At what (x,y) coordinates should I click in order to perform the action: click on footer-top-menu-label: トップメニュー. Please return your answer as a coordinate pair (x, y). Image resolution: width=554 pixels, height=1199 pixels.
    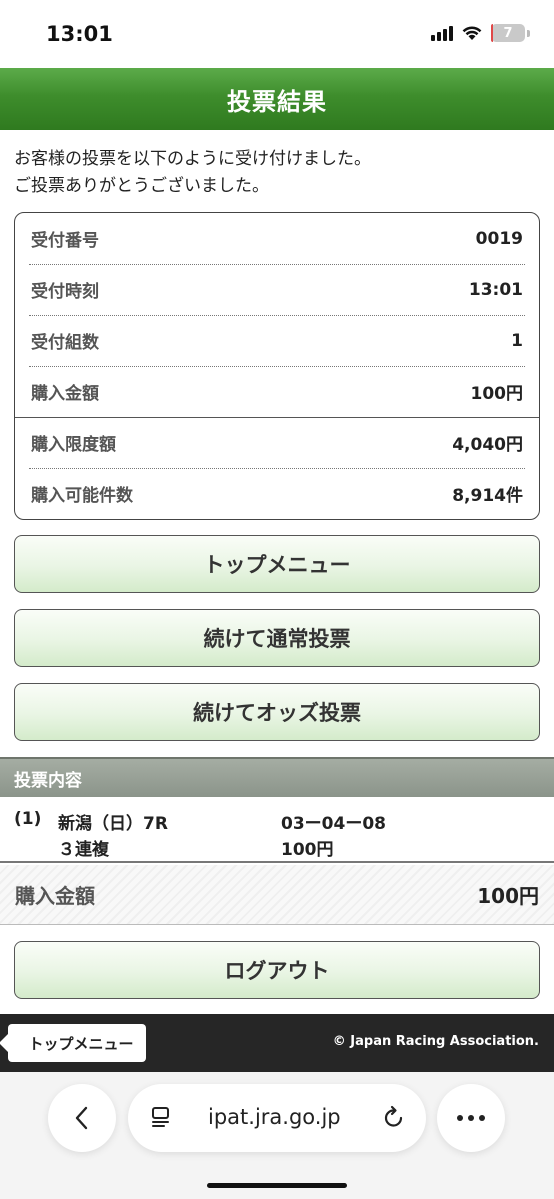
    Looking at the image, I should click on (81, 1043).